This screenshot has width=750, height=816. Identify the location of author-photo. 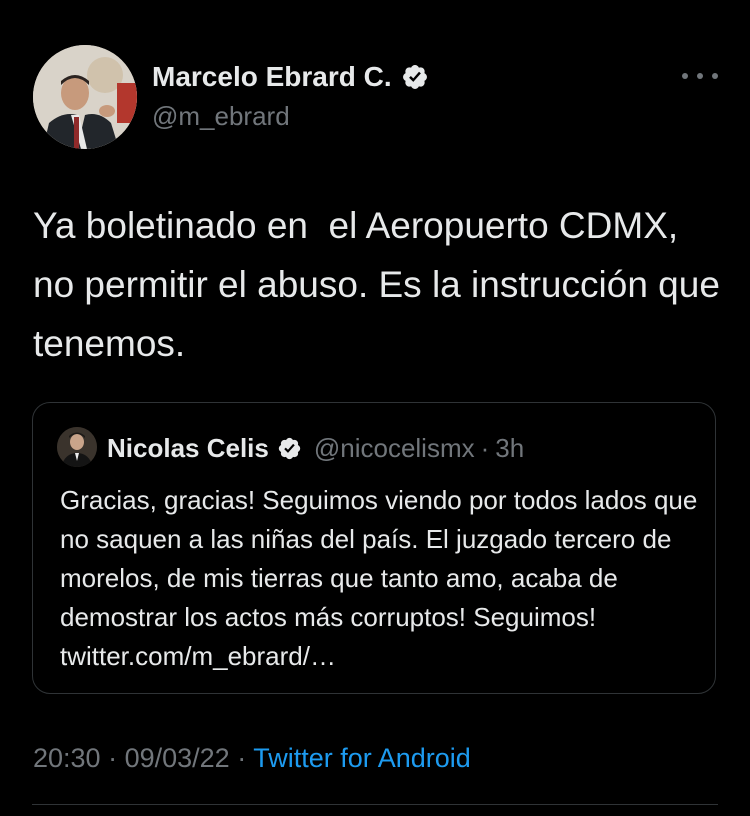
(85, 97).